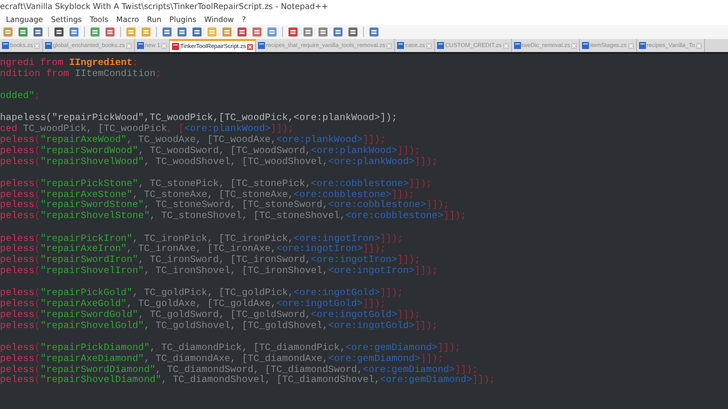 The image size is (728, 409). Describe the element at coordinates (210, 260) in the screenshot. I see `code-line: peless("repairSwordIron", TC_ironSword, [TC_ironSword,<ore:ingotIron>]]);` at that location.